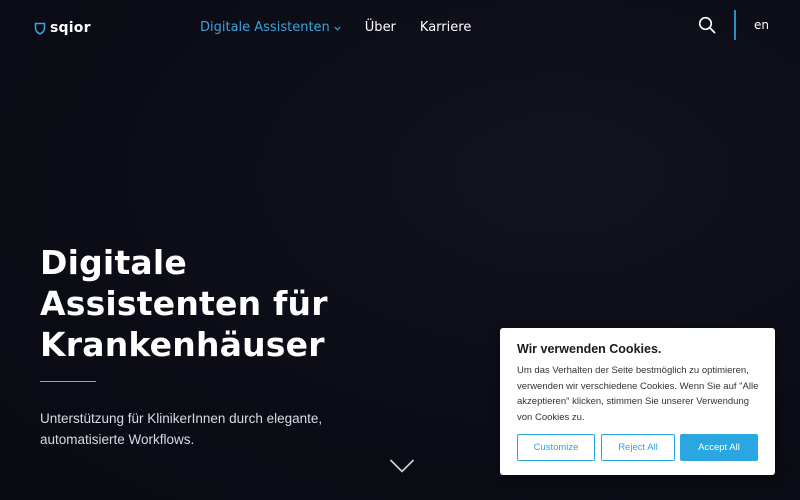  I want to click on accept-all-button: Accept All, so click(719, 447).